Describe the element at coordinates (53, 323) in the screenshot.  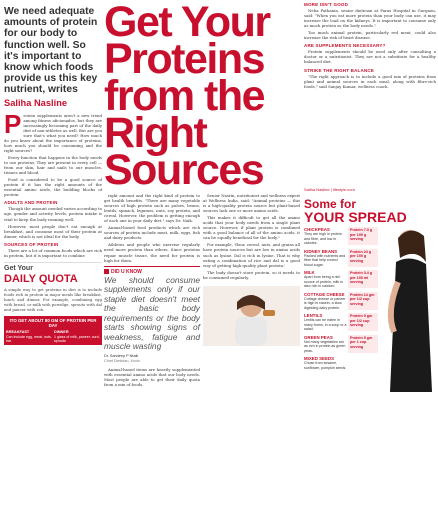
I see `amounts-title: ITO GET ABOUT 80 GM OF PROTEIN PER DAY` at that location.